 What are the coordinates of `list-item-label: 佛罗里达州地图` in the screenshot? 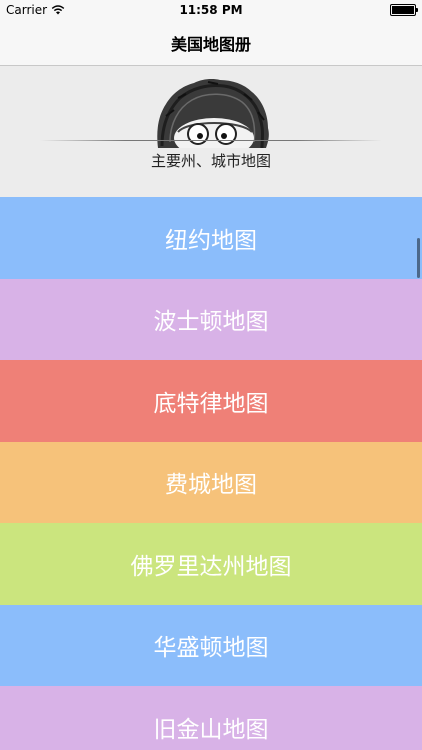 It's located at (211, 566).